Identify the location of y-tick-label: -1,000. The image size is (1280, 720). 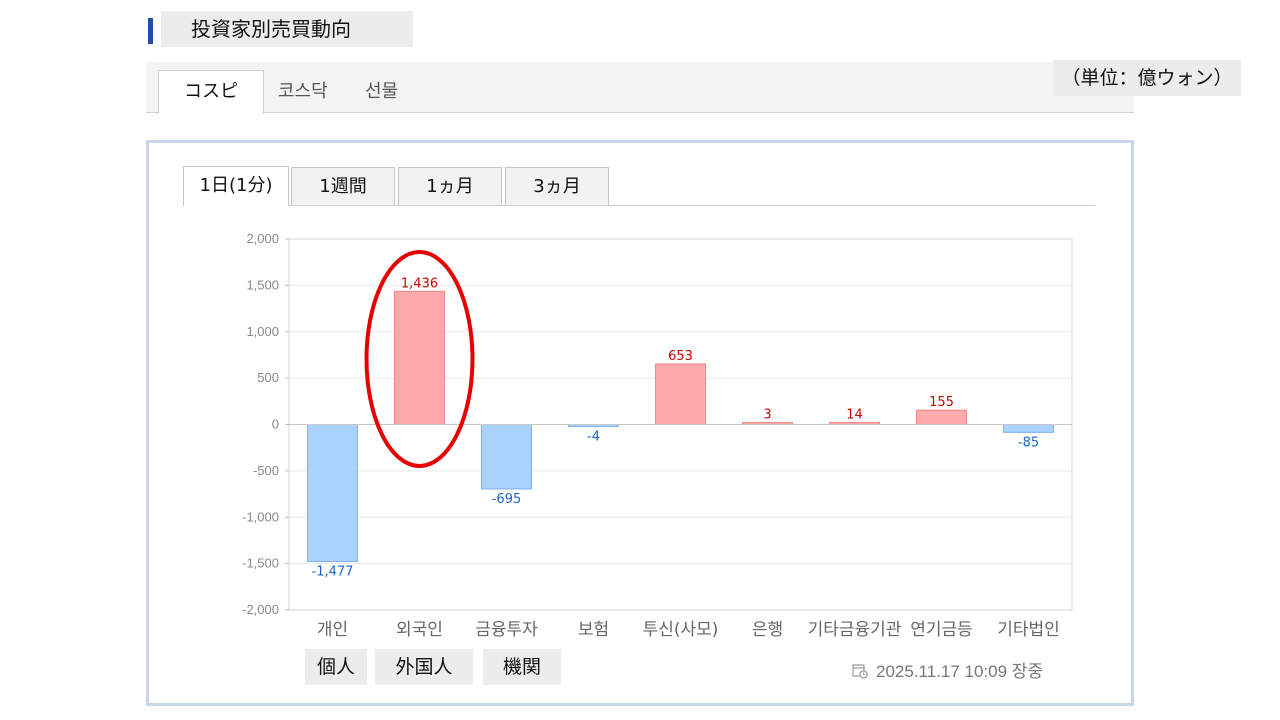
(260, 516).